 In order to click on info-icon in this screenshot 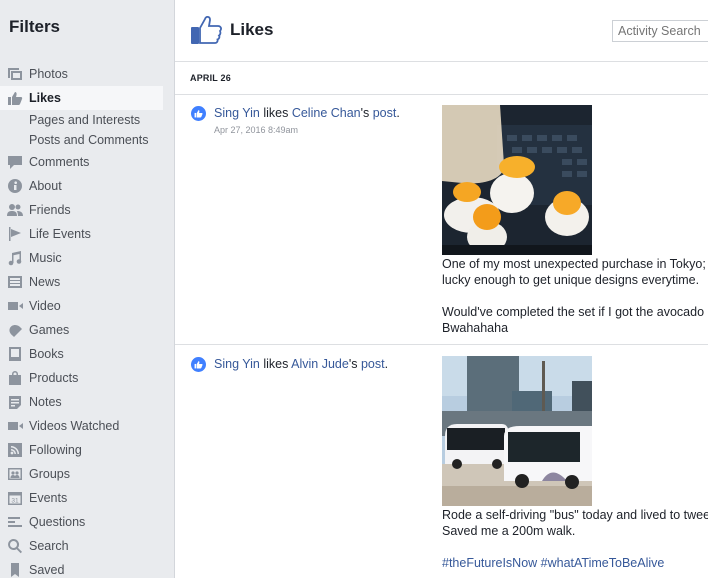, I will do `click(15, 186)`.